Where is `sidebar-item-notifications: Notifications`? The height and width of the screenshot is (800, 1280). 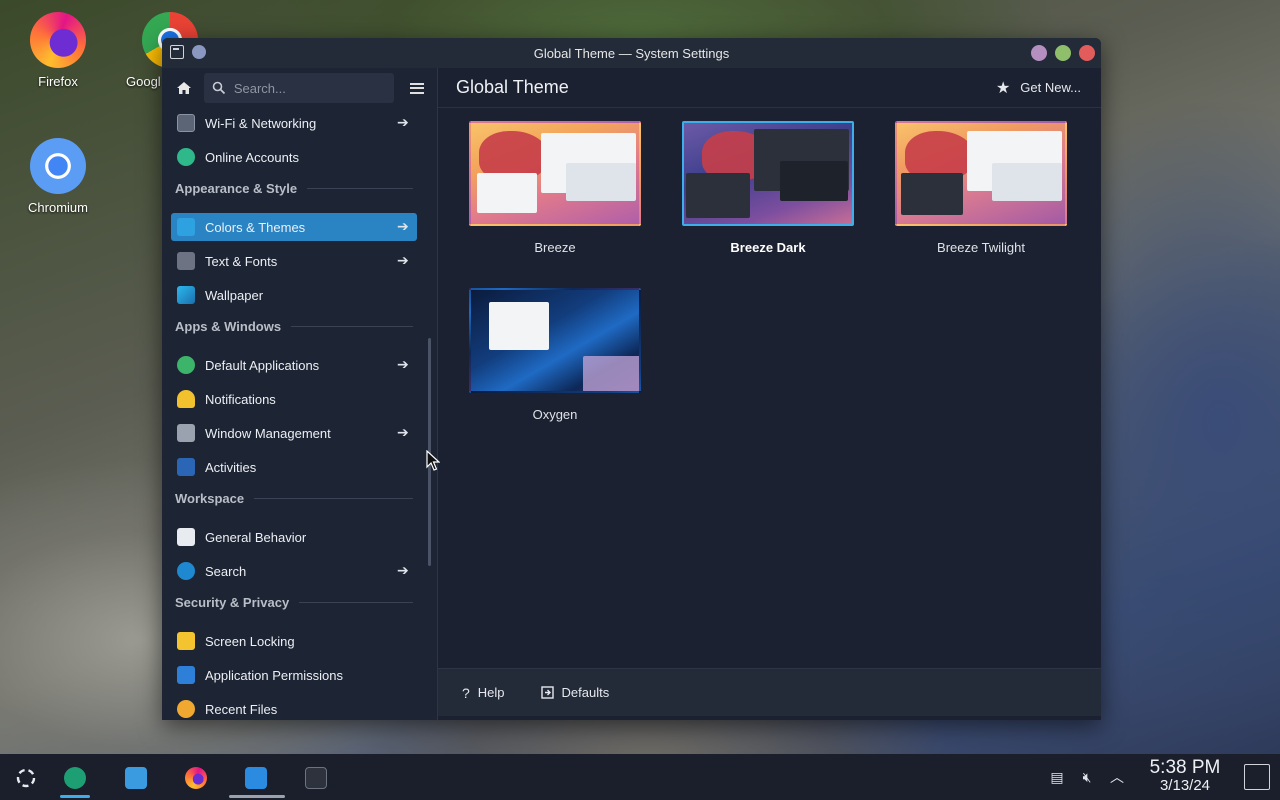 sidebar-item-notifications: Notifications is located at coordinates (294, 399).